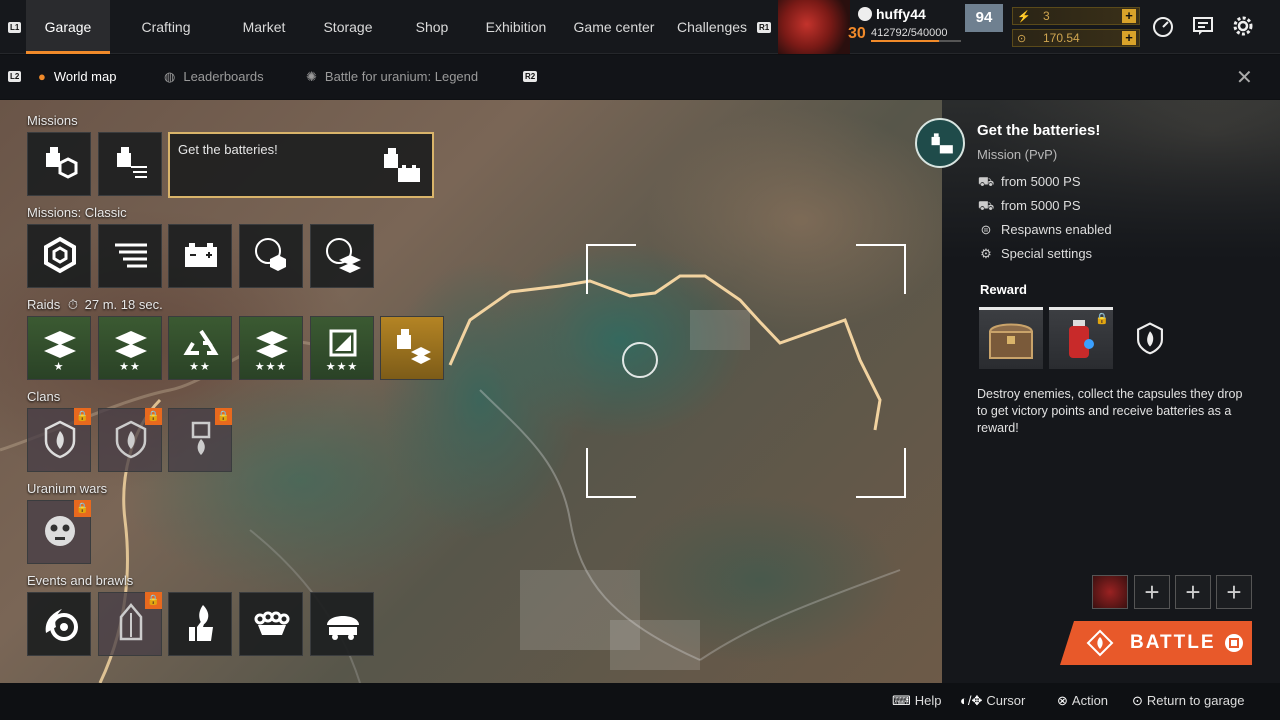 The height and width of the screenshot is (720, 1280). I want to click on hint-cursor: ◐/✥ Cursor, so click(992, 701).